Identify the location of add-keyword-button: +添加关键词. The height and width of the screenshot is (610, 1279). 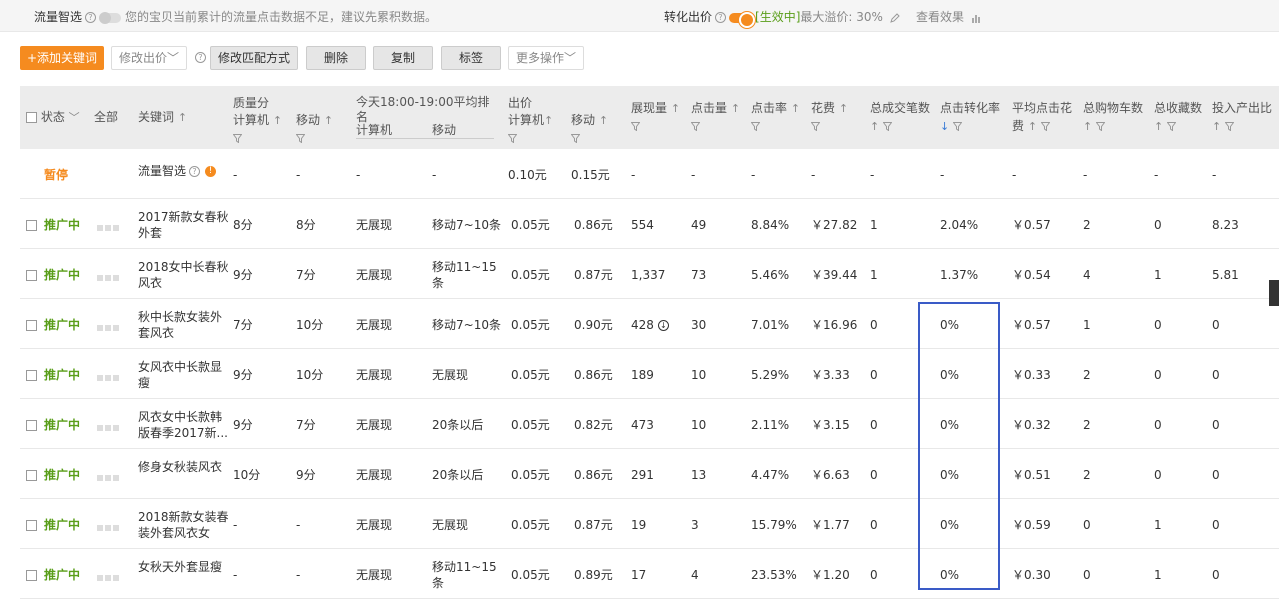
(62, 58).